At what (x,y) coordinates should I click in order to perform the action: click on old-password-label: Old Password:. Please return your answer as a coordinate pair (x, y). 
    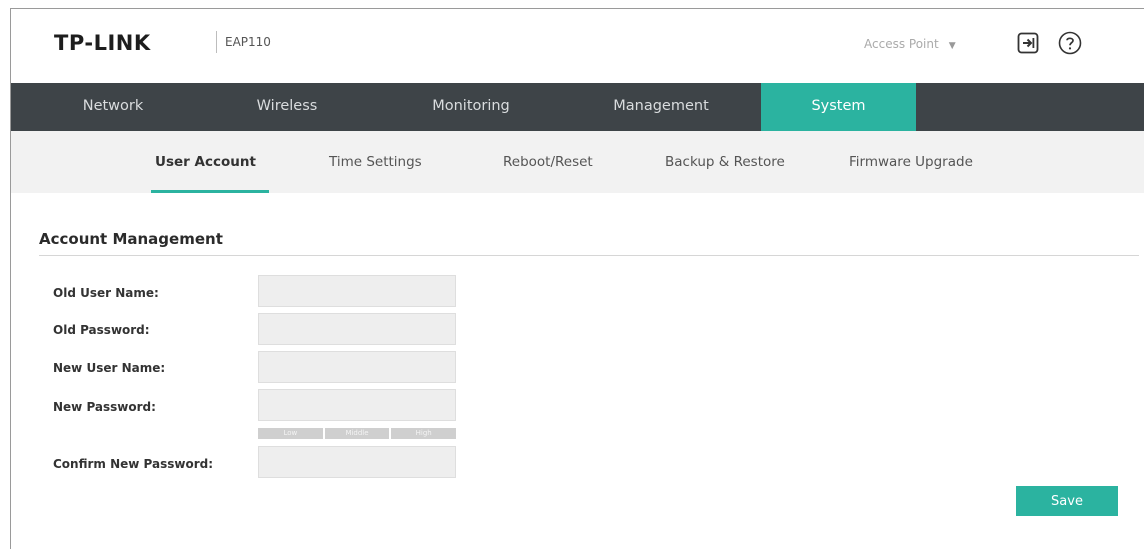
    Looking at the image, I should click on (101, 330).